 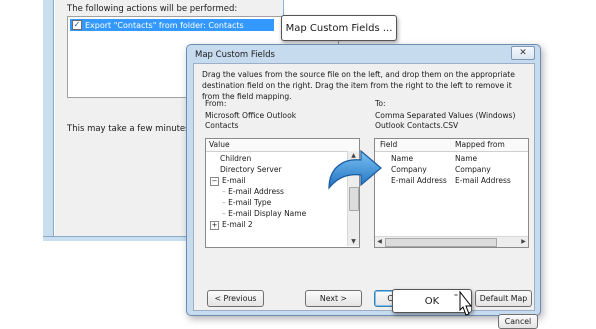 I want to click on source-item-label: E-mail Type, so click(x=250, y=202).